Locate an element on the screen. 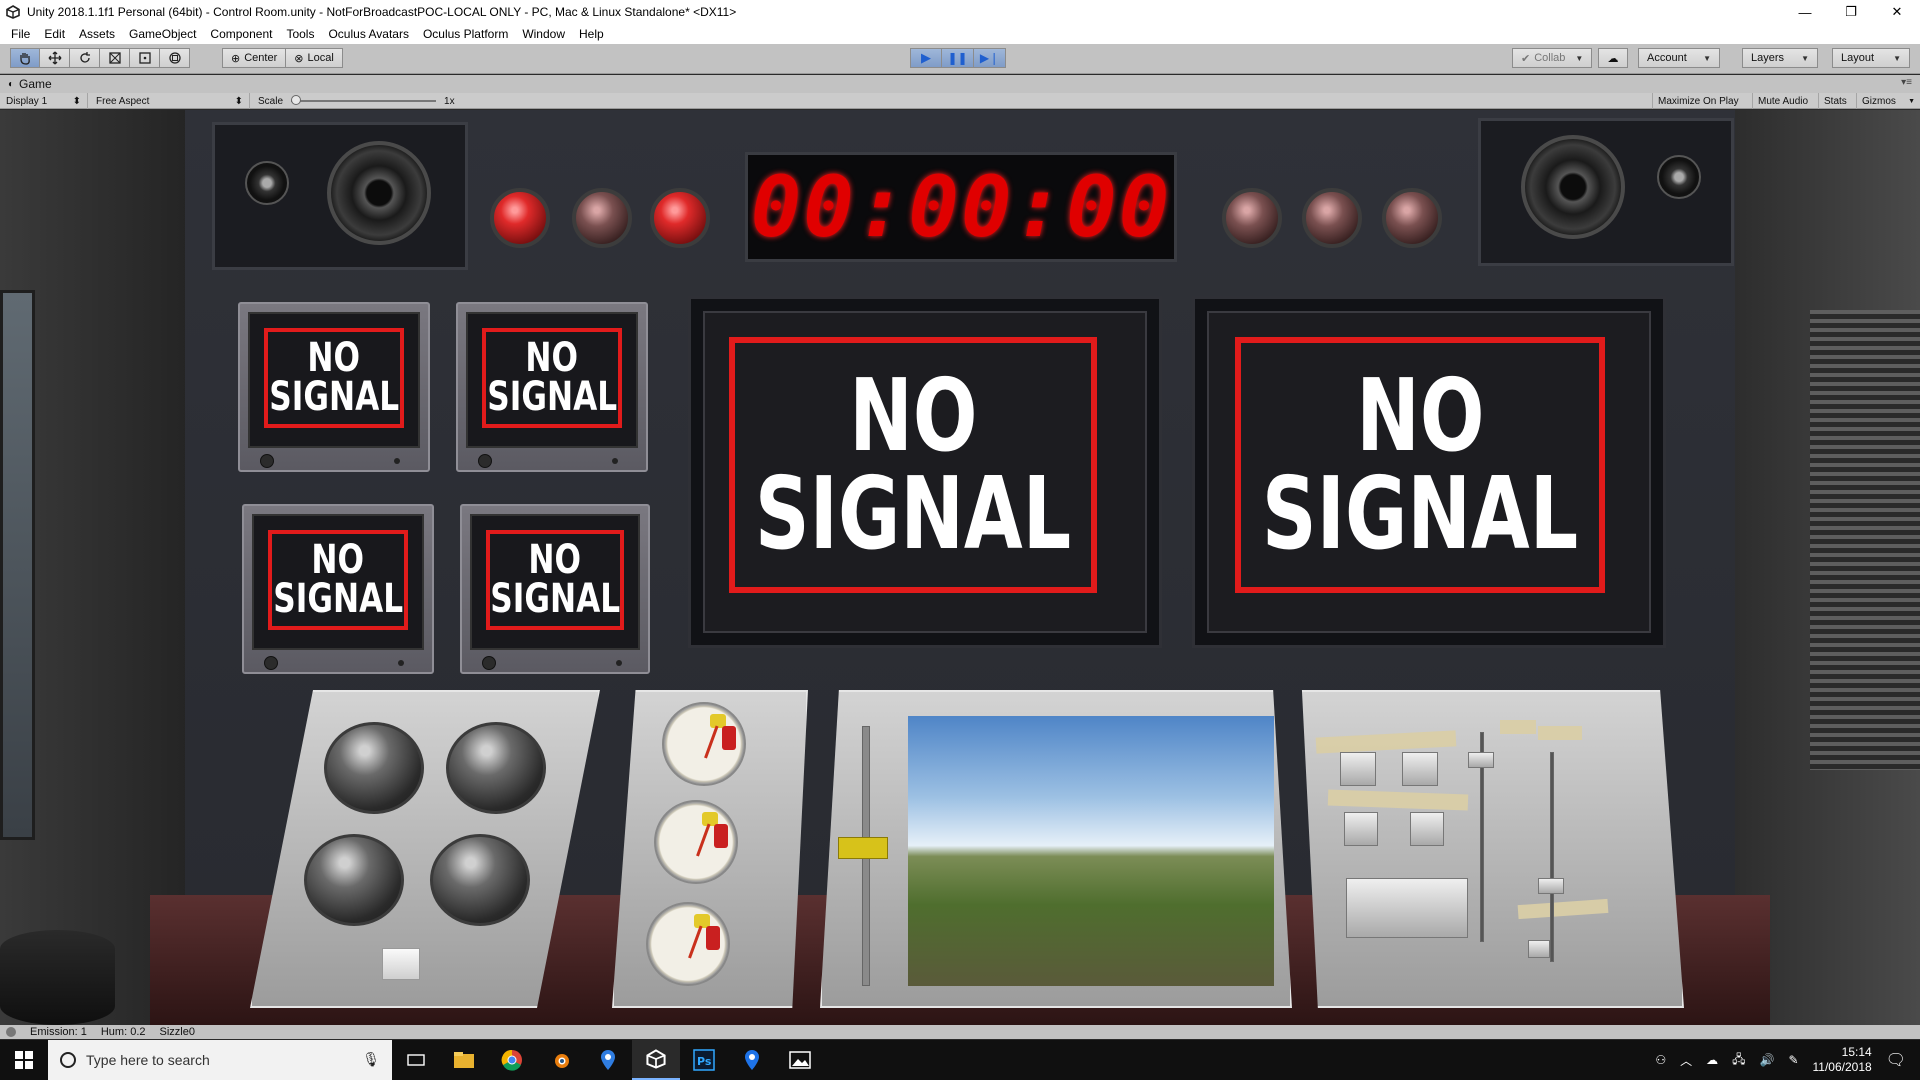  scale-slider-thumb is located at coordinates (296, 100).